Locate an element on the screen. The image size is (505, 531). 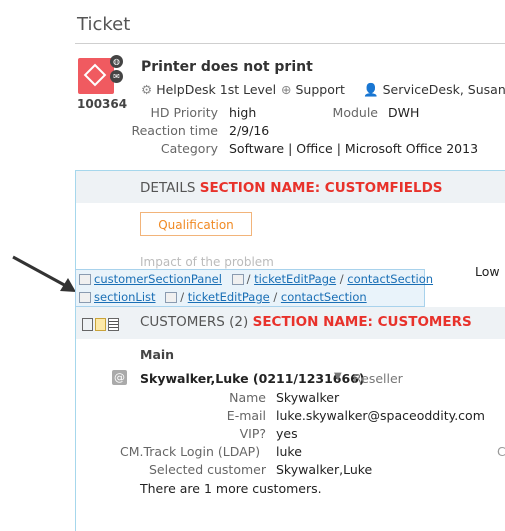
settings-icon: ⚙ is located at coordinates (147, 89).